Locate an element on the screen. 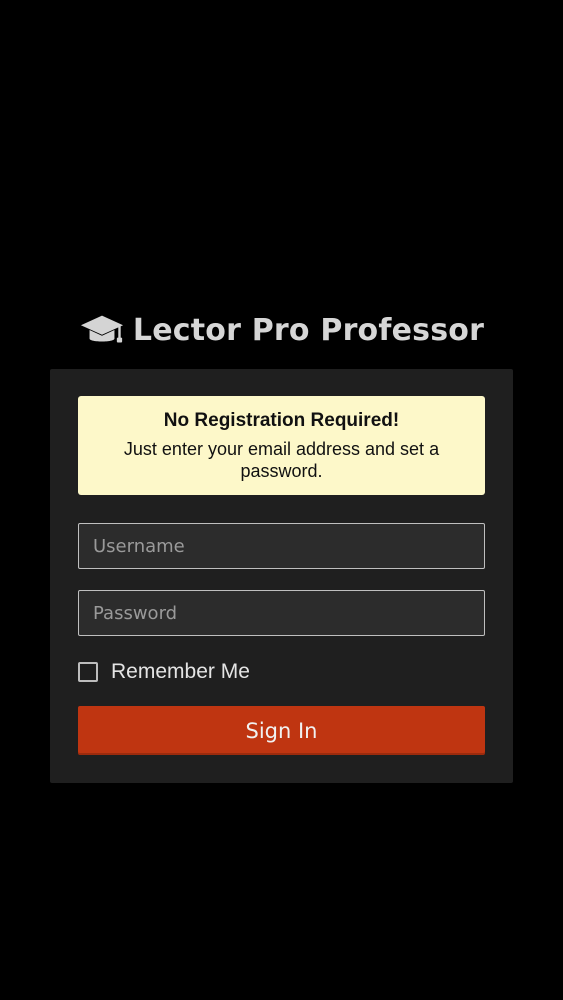 This screenshot has width=563, height=1000. graduation-cap-icon is located at coordinates (101, 329).